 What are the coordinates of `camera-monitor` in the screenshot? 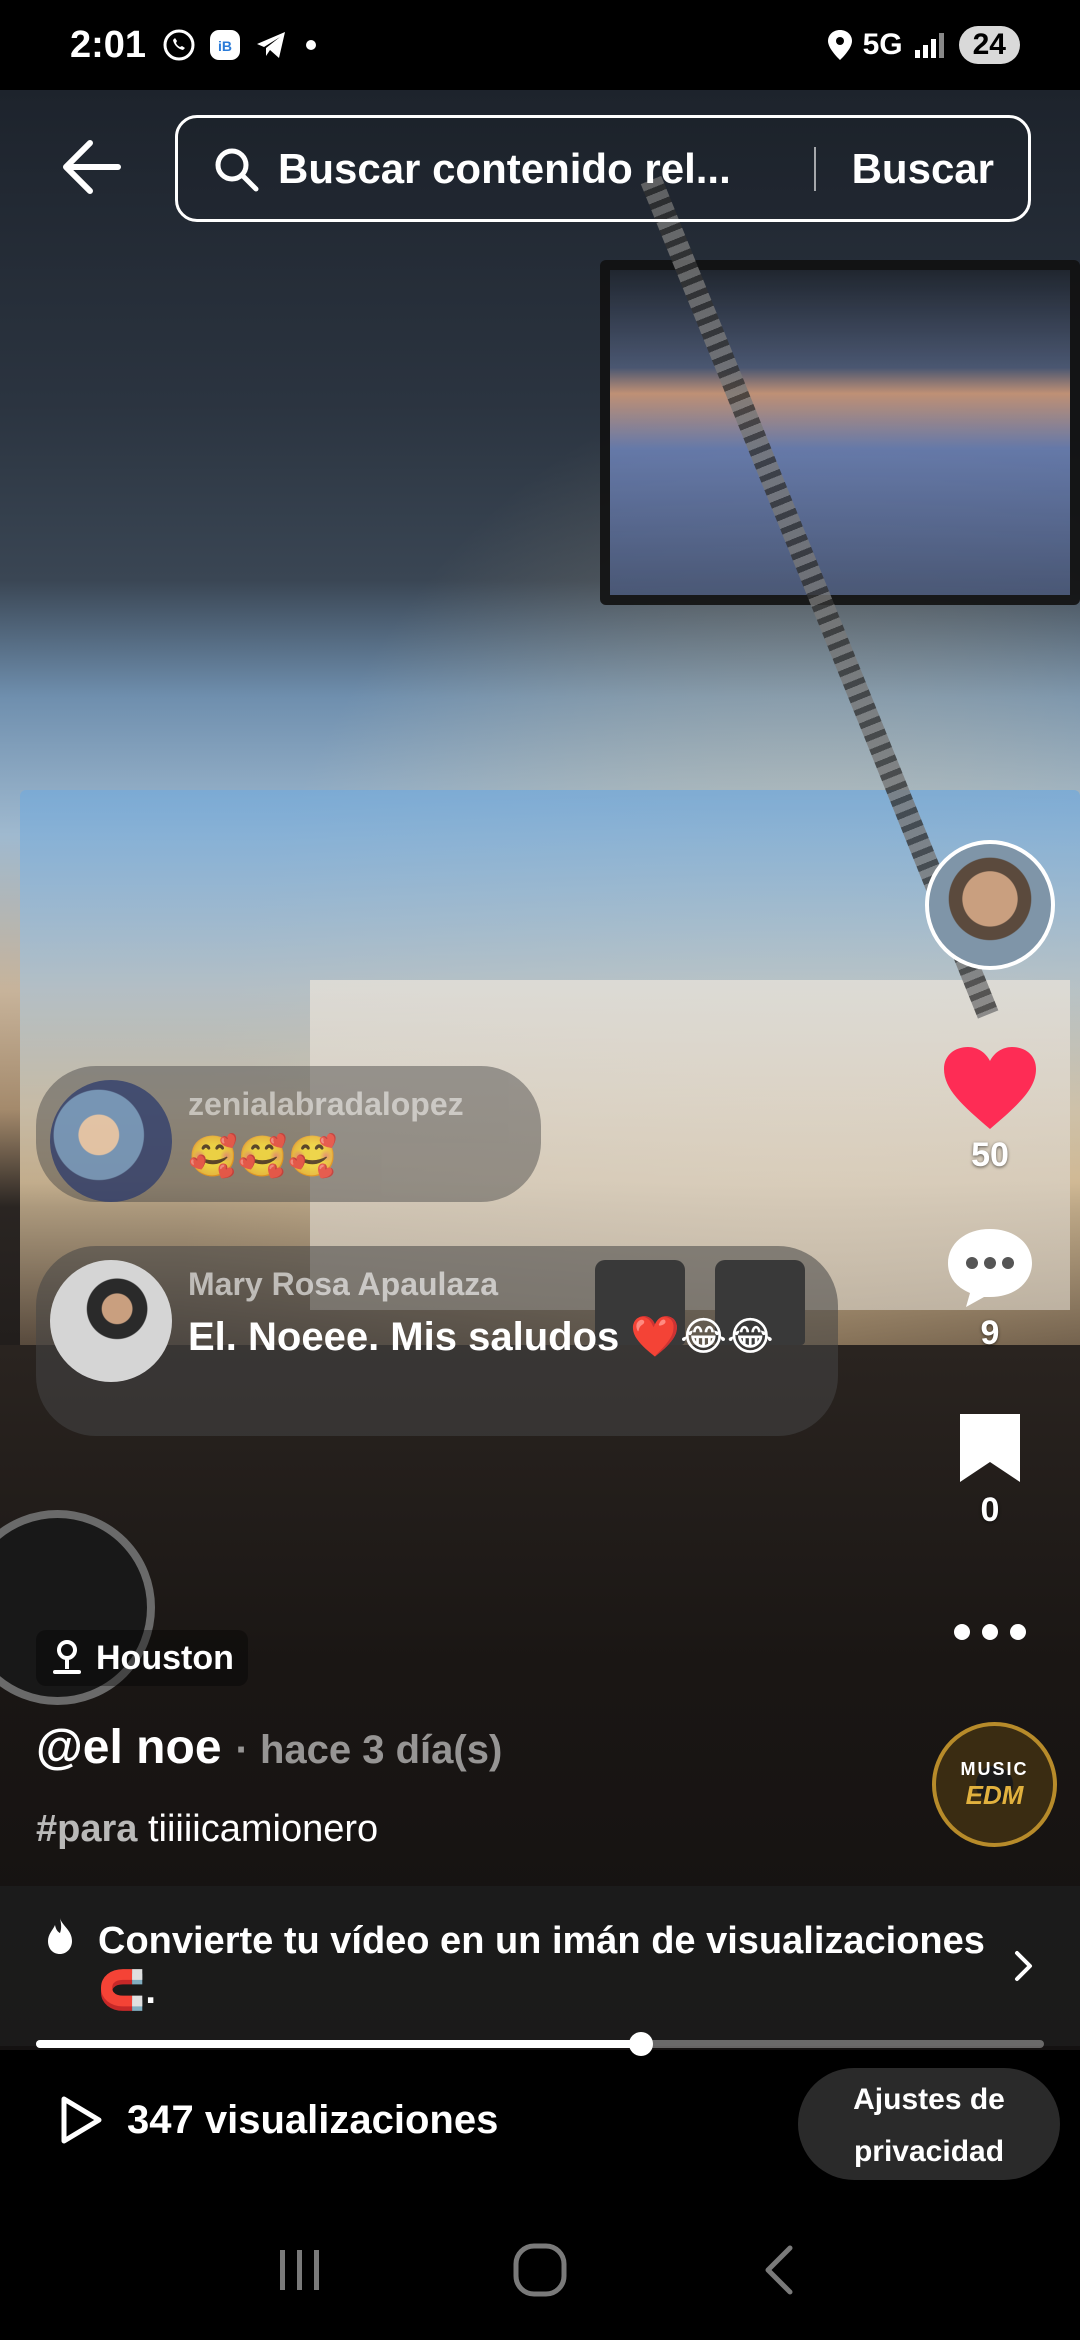 It's located at (840, 432).